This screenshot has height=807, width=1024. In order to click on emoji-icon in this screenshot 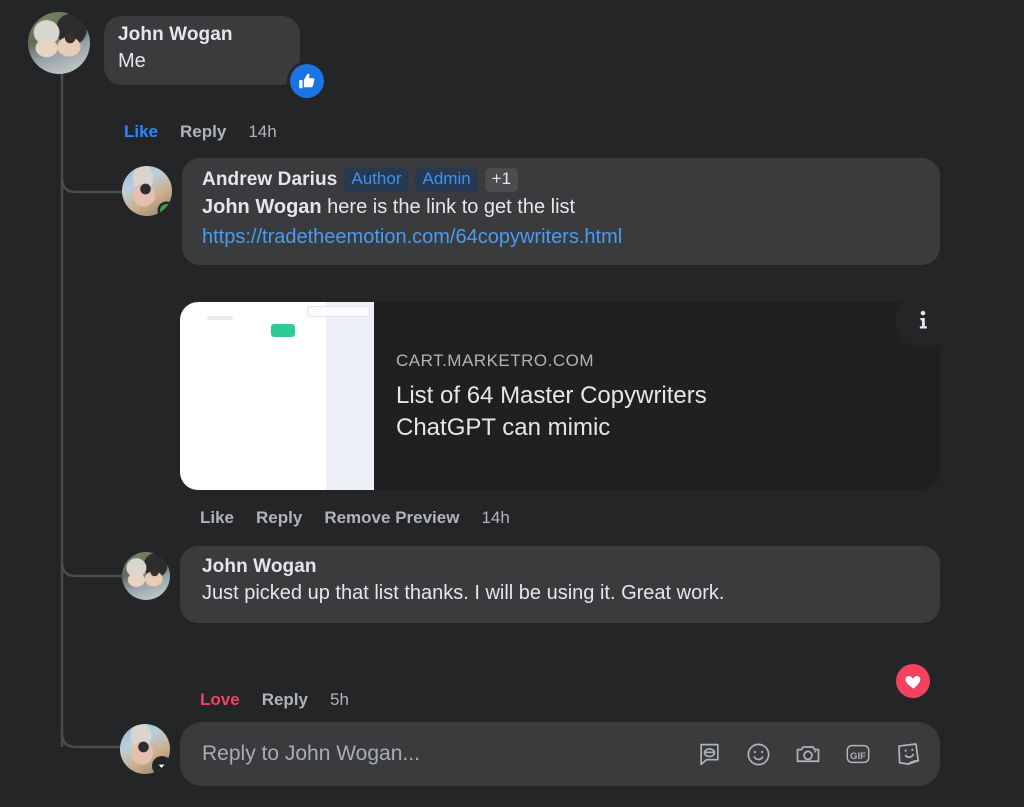, I will do `click(758, 754)`.